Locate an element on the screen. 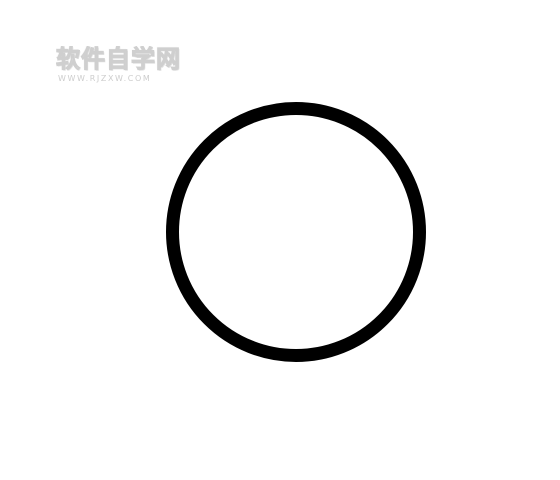 The width and height of the screenshot is (560, 480). site-watermark: 软件自学网 WWW.RJZXW.COM is located at coordinates (128, 66).